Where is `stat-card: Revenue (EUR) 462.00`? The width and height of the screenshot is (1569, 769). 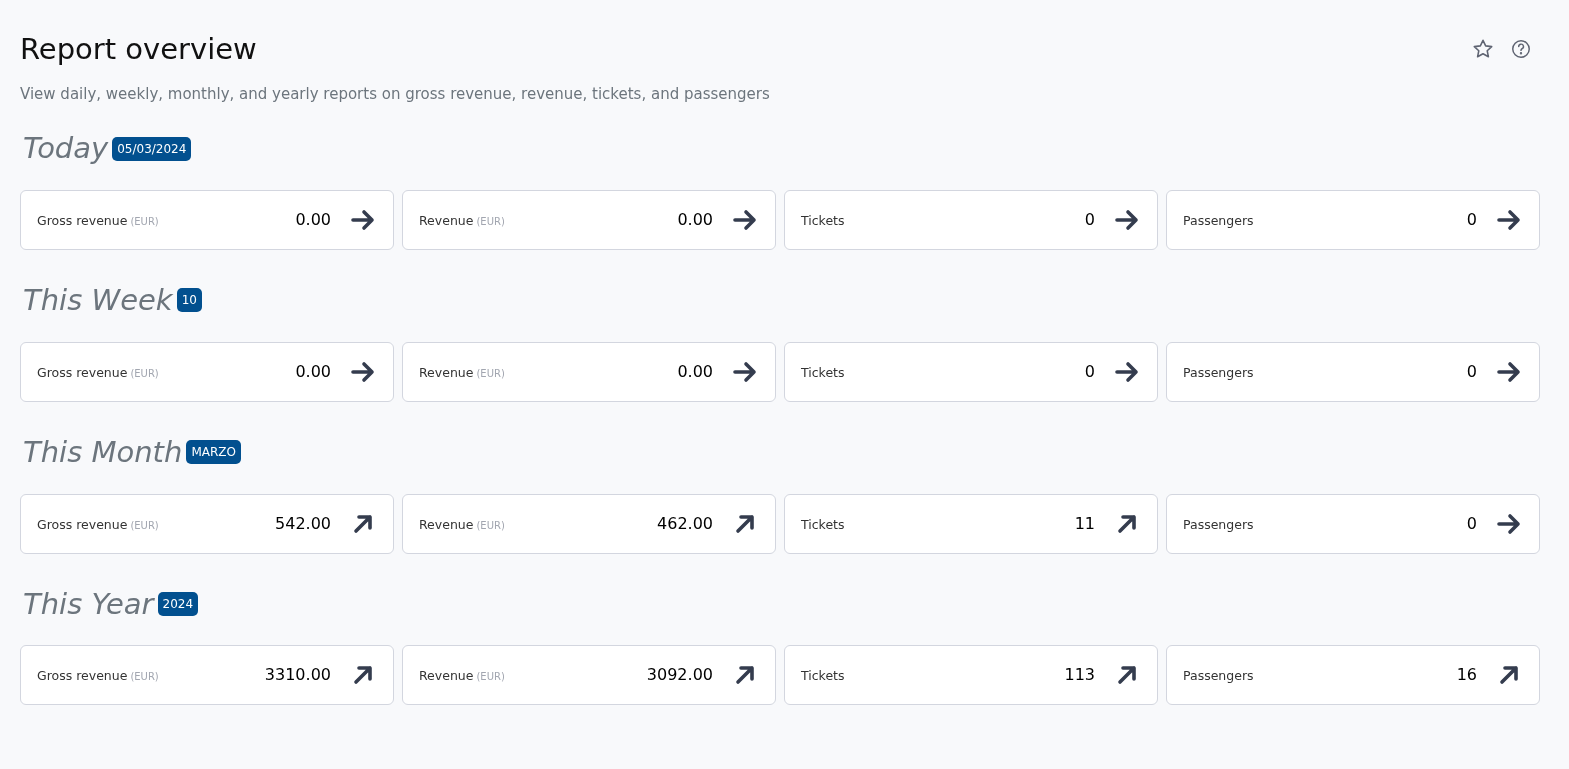
stat-card: Revenue (EUR) 462.00 is located at coordinates (589, 523).